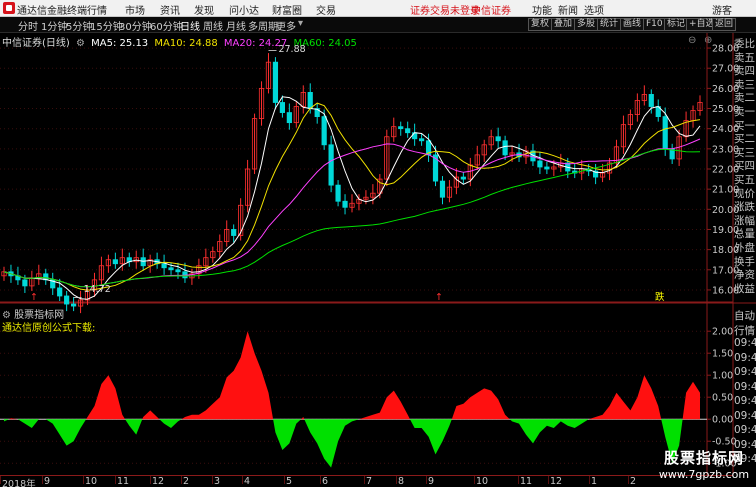 The image size is (756, 487). Describe the element at coordinates (79, 25) in the screenshot. I see `period-5min: 5分钟` at that location.